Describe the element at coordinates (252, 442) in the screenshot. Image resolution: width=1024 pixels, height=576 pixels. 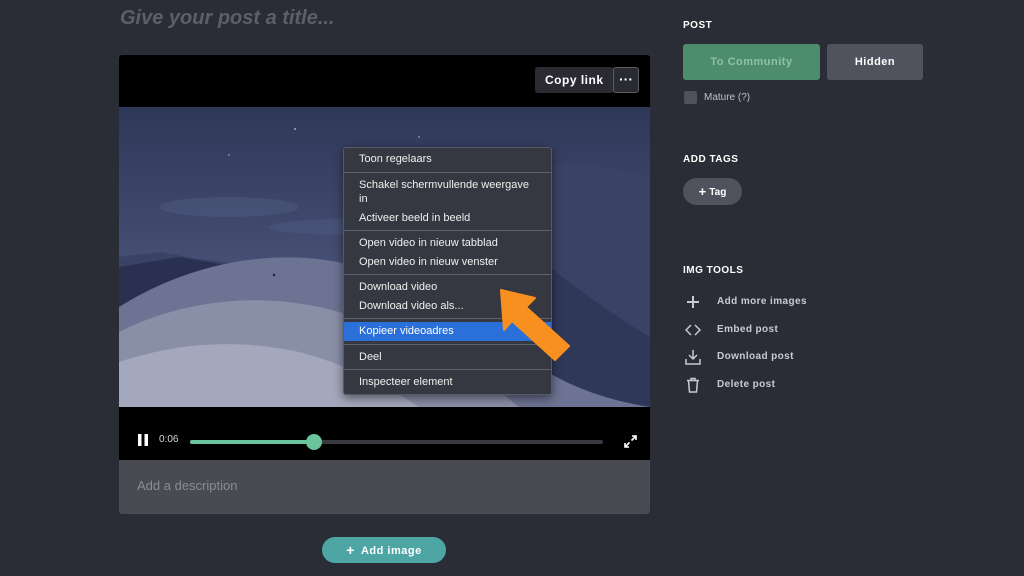
I see `progress-fill` at that location.